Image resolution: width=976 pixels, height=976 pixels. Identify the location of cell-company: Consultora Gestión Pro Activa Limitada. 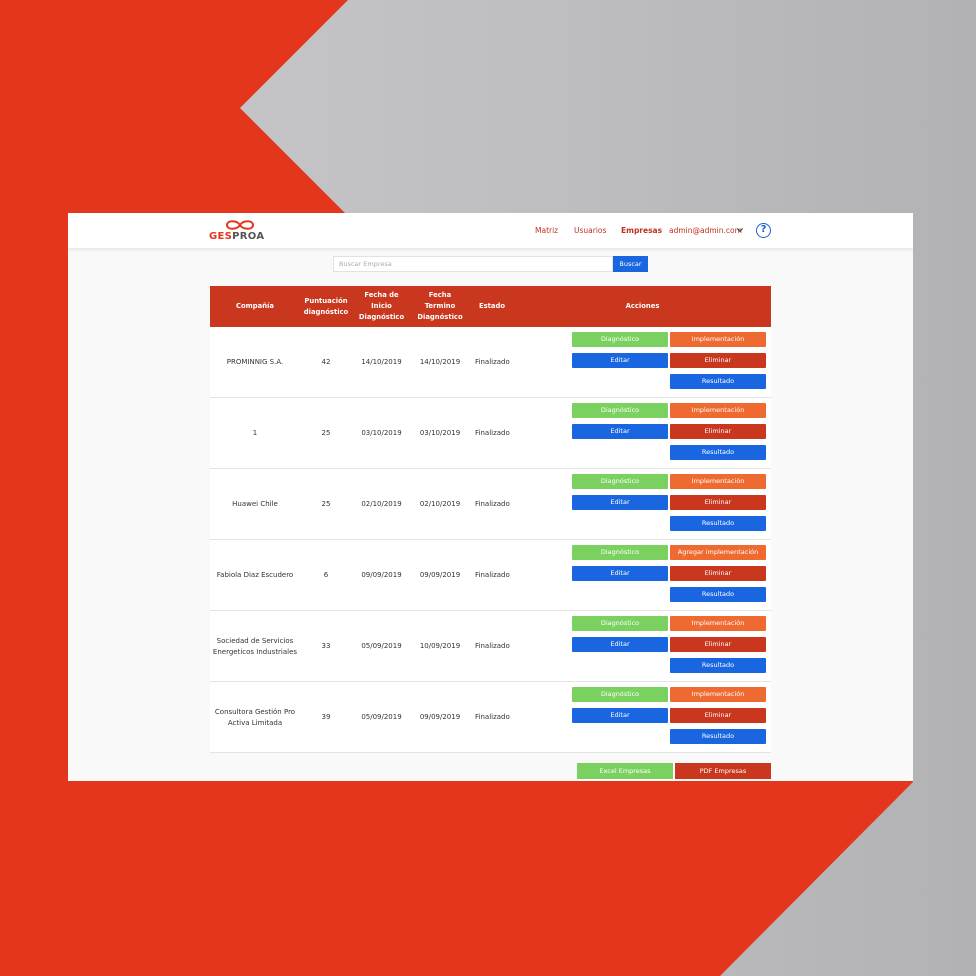
(255, 717).